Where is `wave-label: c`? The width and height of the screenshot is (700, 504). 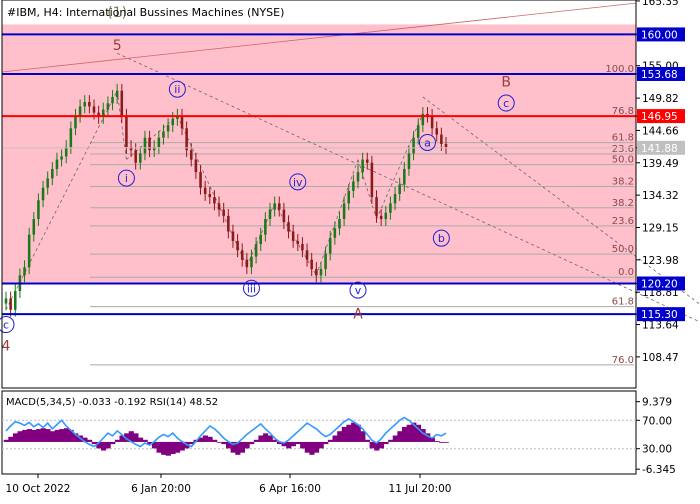 wave-label: c is located at coordinates (506, 103).